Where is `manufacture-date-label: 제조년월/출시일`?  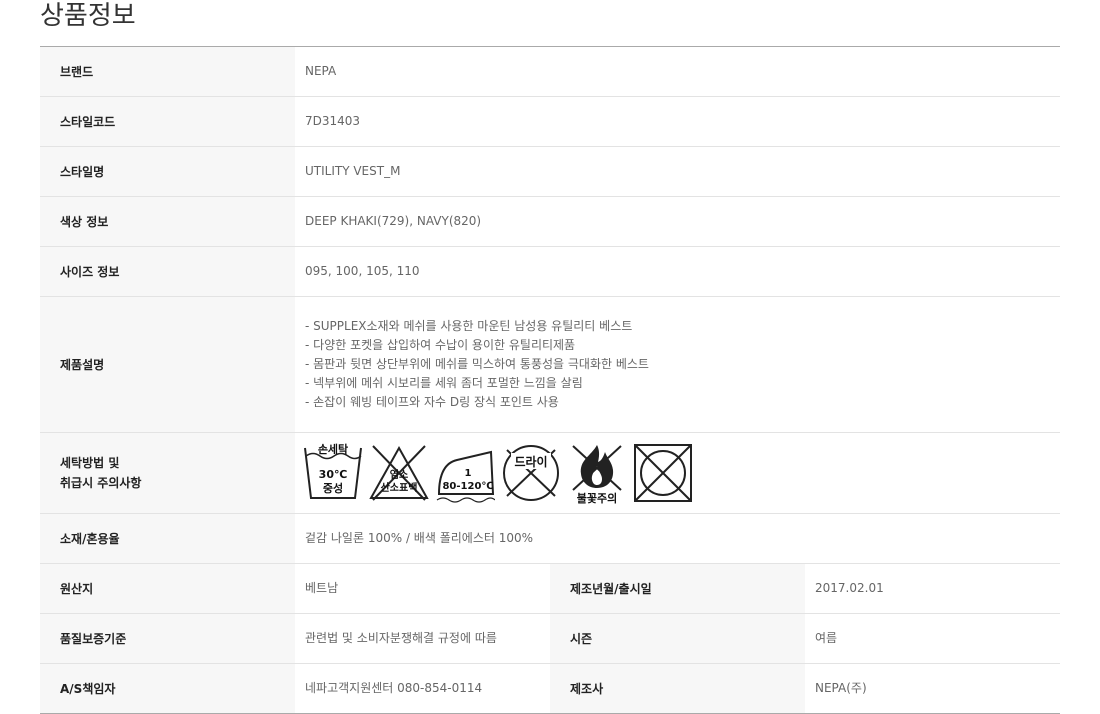
manufacture-date-label: 제조년월/출시일 is located at coordinates (677, 588).